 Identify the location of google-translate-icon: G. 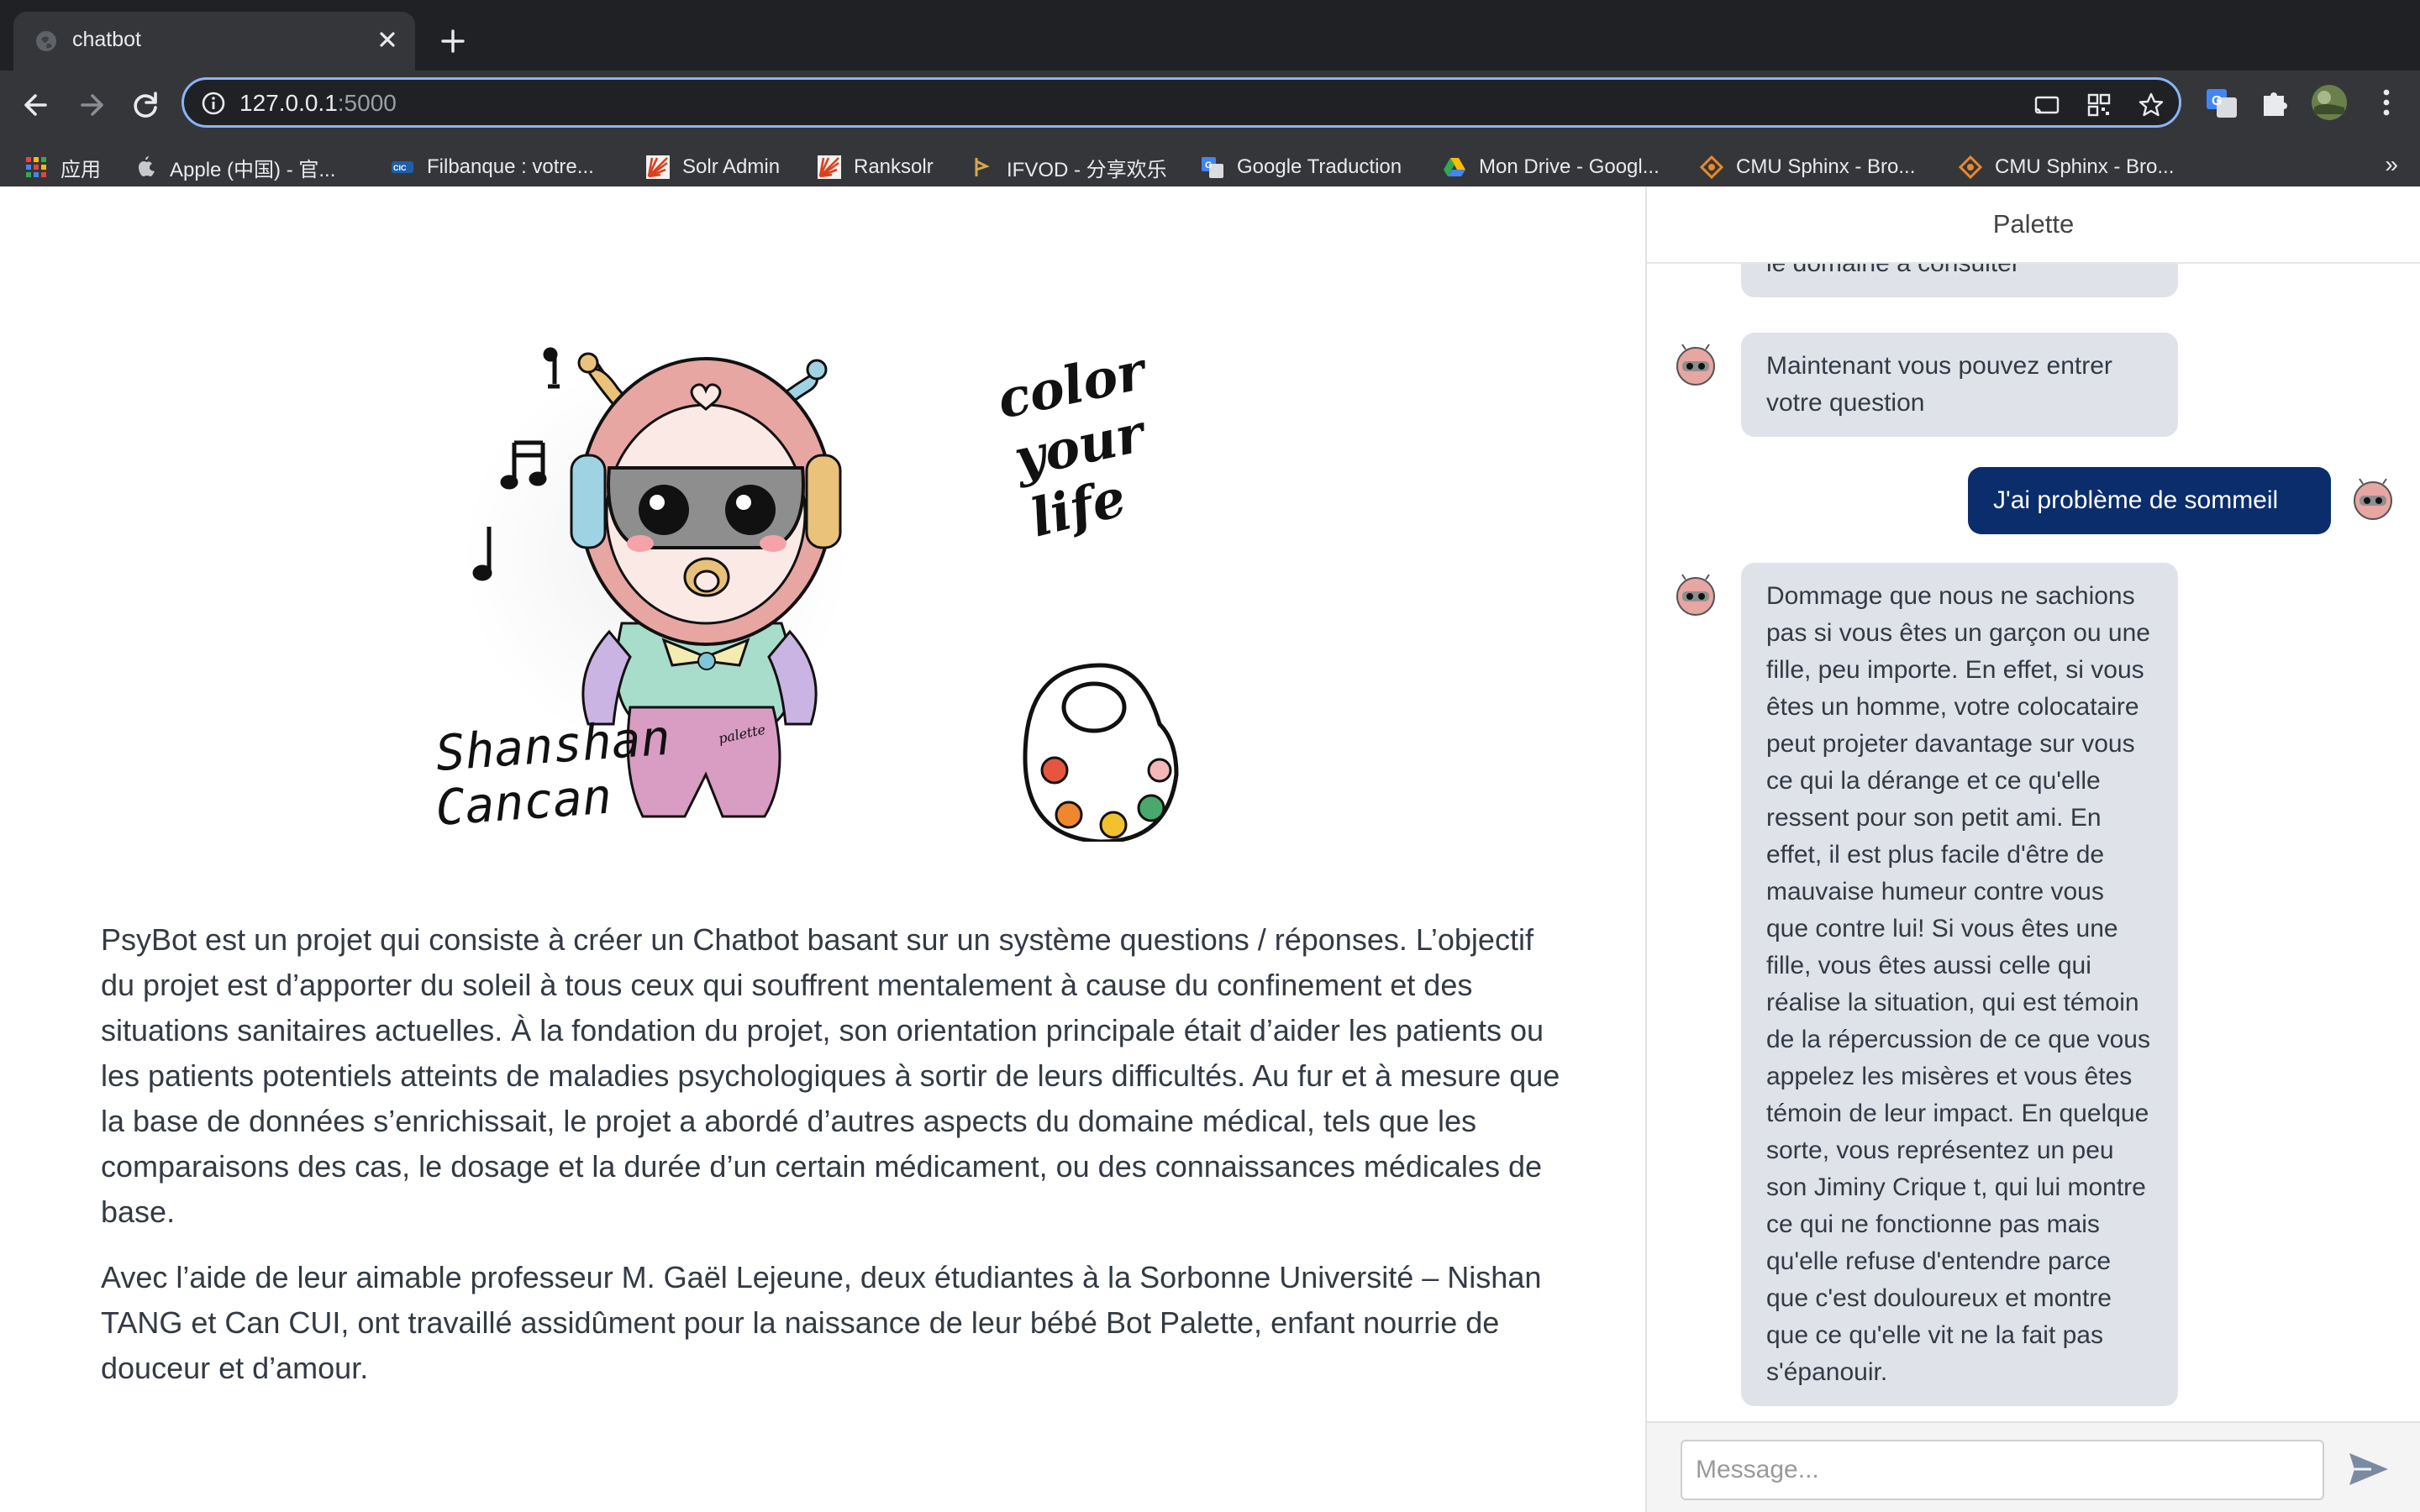
(1212, 167).